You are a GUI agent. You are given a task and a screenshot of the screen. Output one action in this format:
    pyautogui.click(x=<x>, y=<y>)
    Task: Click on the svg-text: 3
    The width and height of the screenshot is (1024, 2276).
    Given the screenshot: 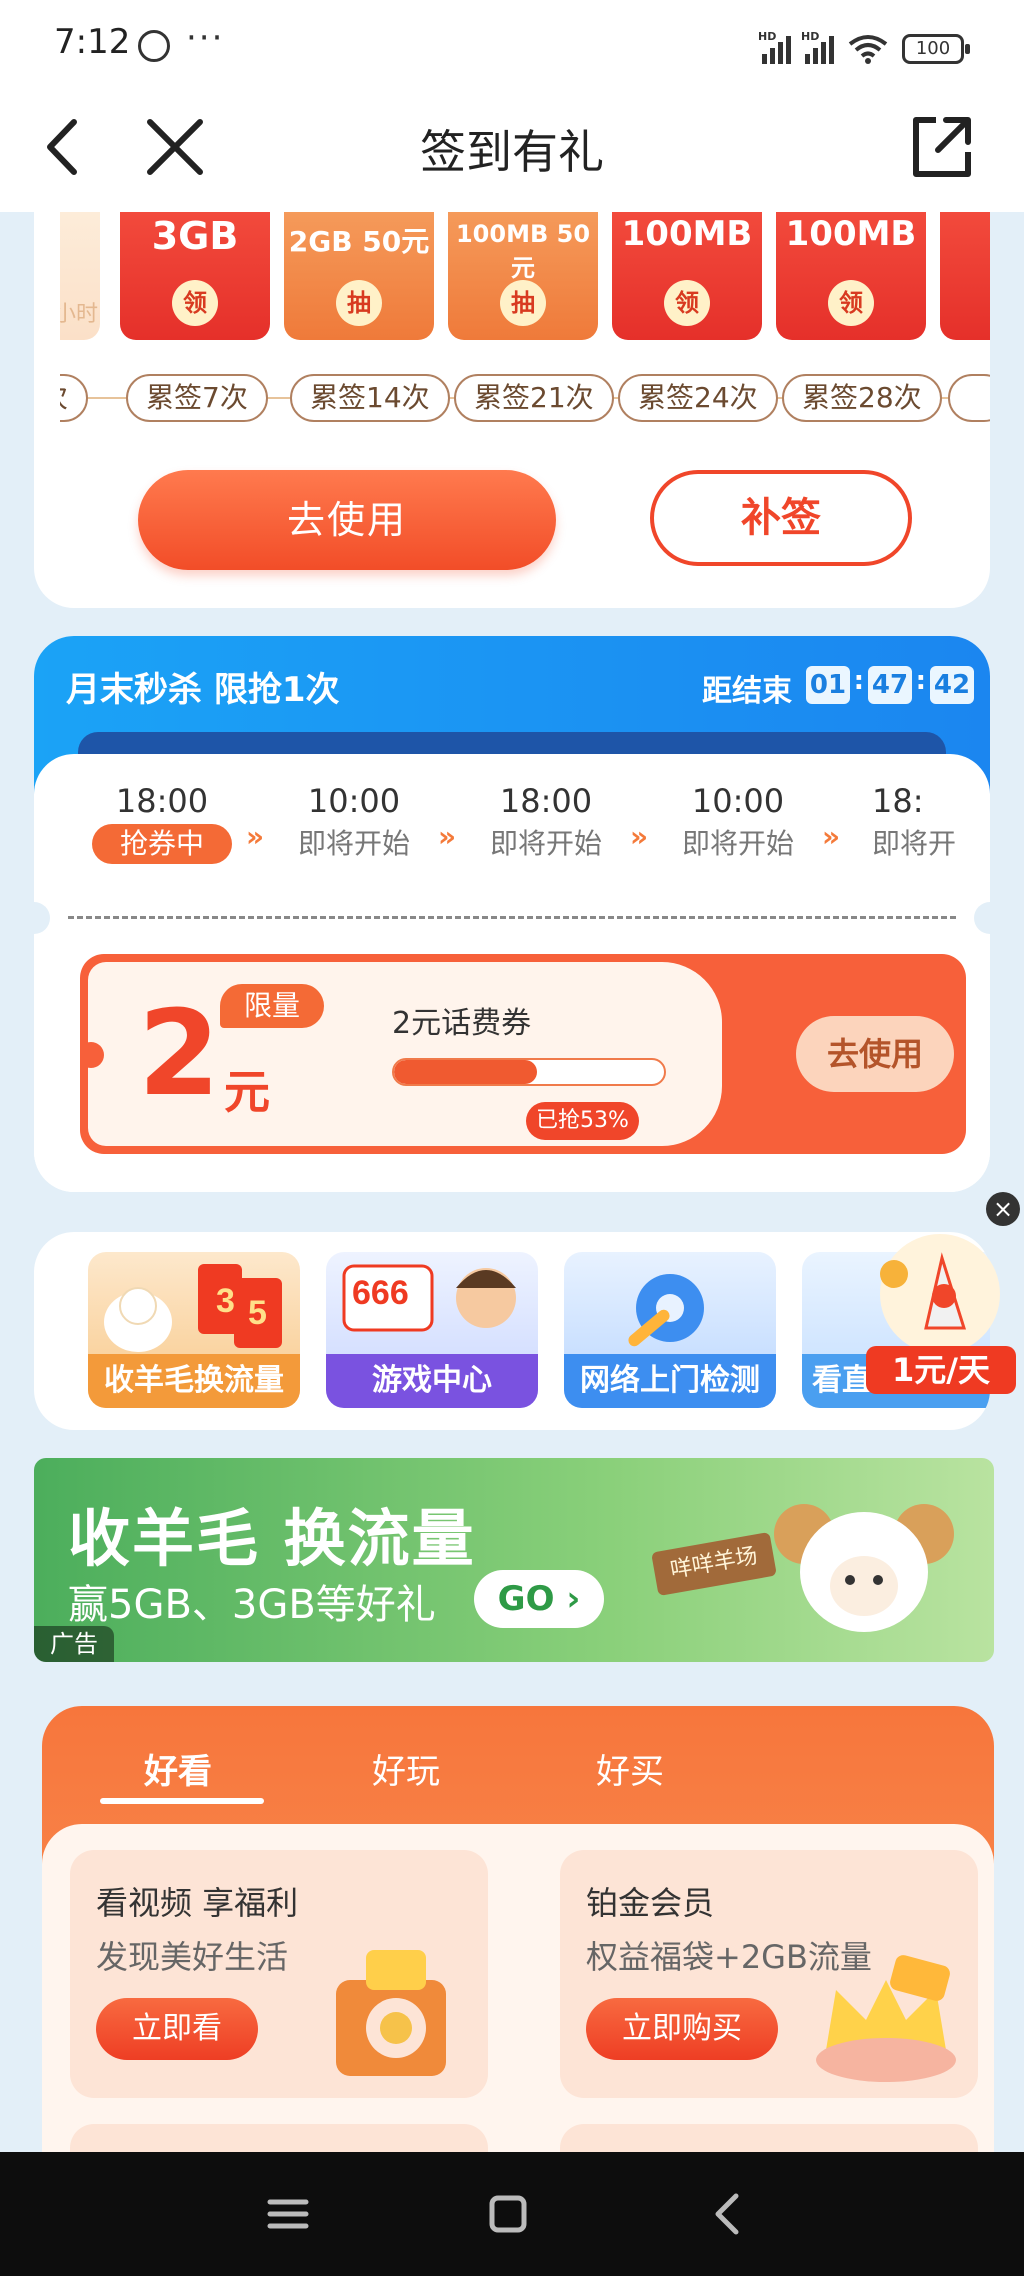 What is the action you would take?
    pyautogui.click(x=225, y=1301)
    